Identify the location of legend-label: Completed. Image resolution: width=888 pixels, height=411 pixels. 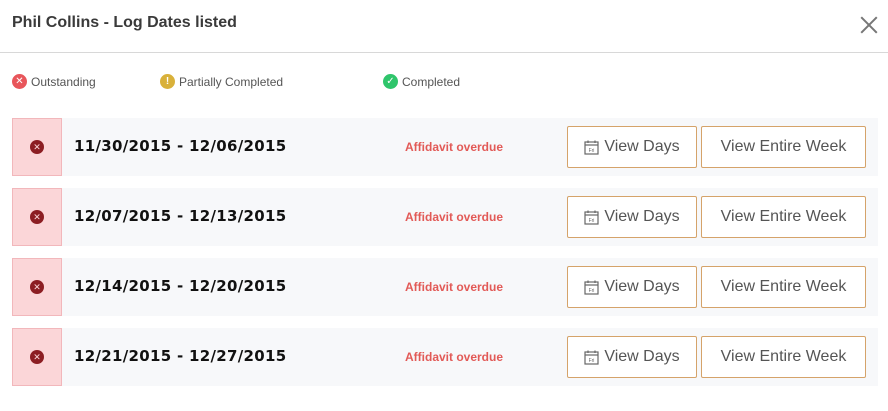
(431, 81).